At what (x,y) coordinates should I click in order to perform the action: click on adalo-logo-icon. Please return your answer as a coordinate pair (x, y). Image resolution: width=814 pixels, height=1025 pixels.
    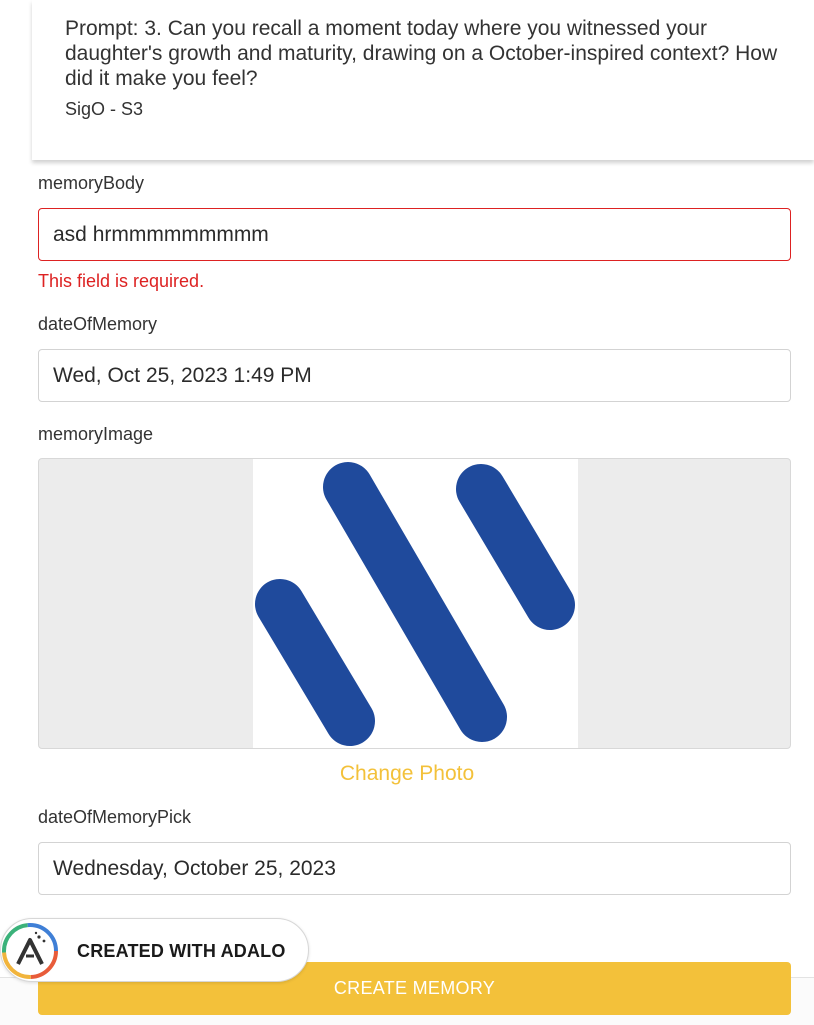
    Looking at the image, I should click on (30, 951).